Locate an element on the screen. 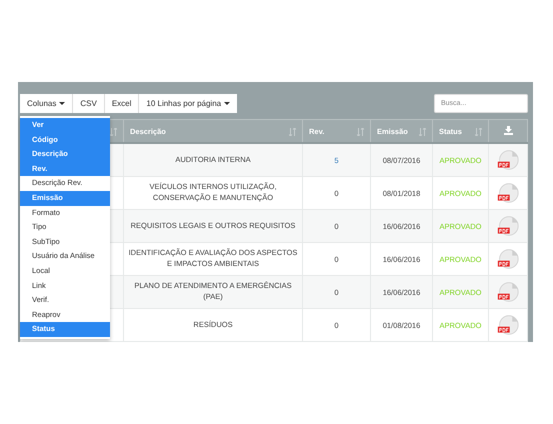  download-icon is located at coordinates (508, 130).